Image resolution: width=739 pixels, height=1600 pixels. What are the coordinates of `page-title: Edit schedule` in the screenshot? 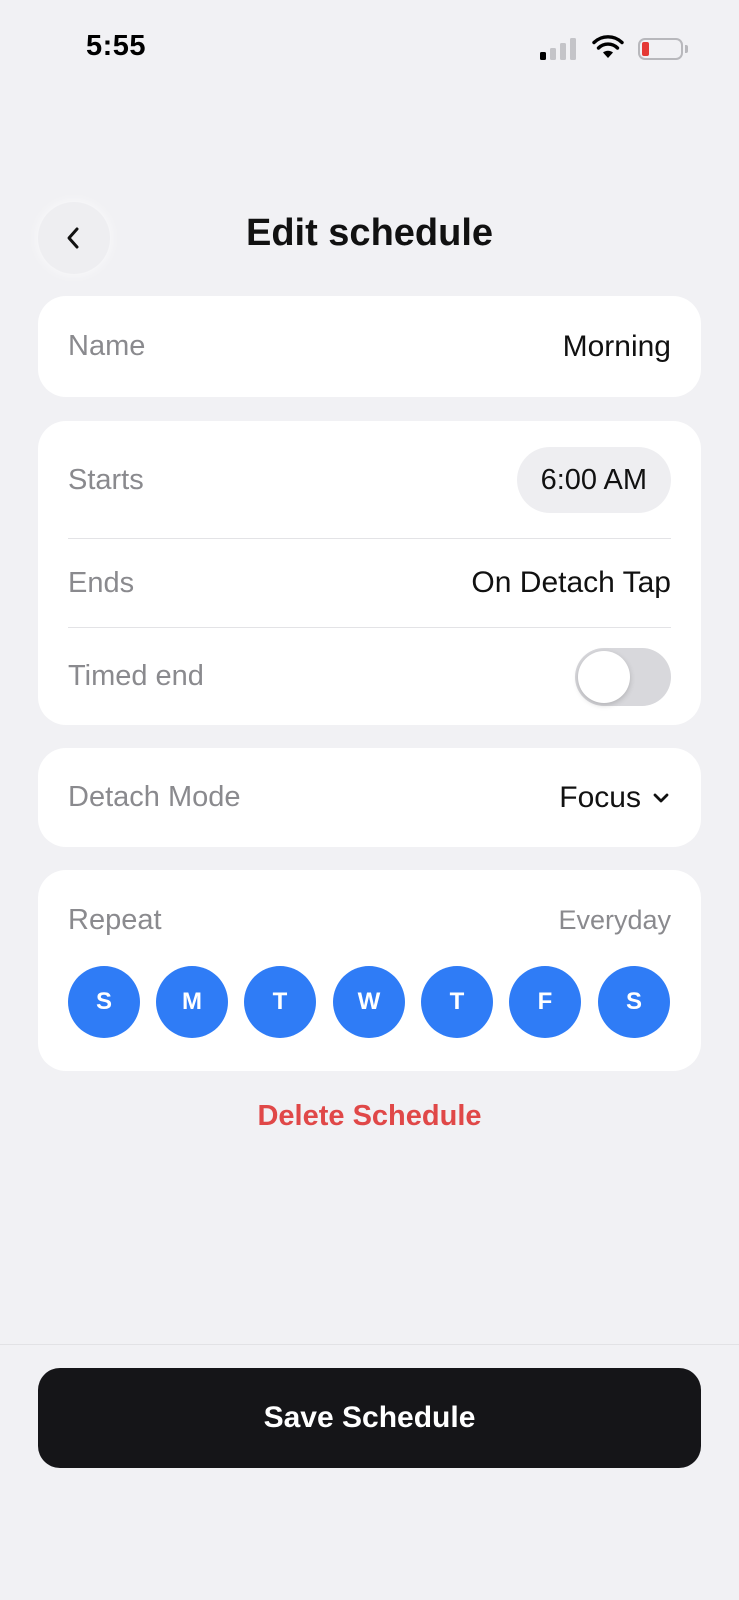 It's located at (369, 233).